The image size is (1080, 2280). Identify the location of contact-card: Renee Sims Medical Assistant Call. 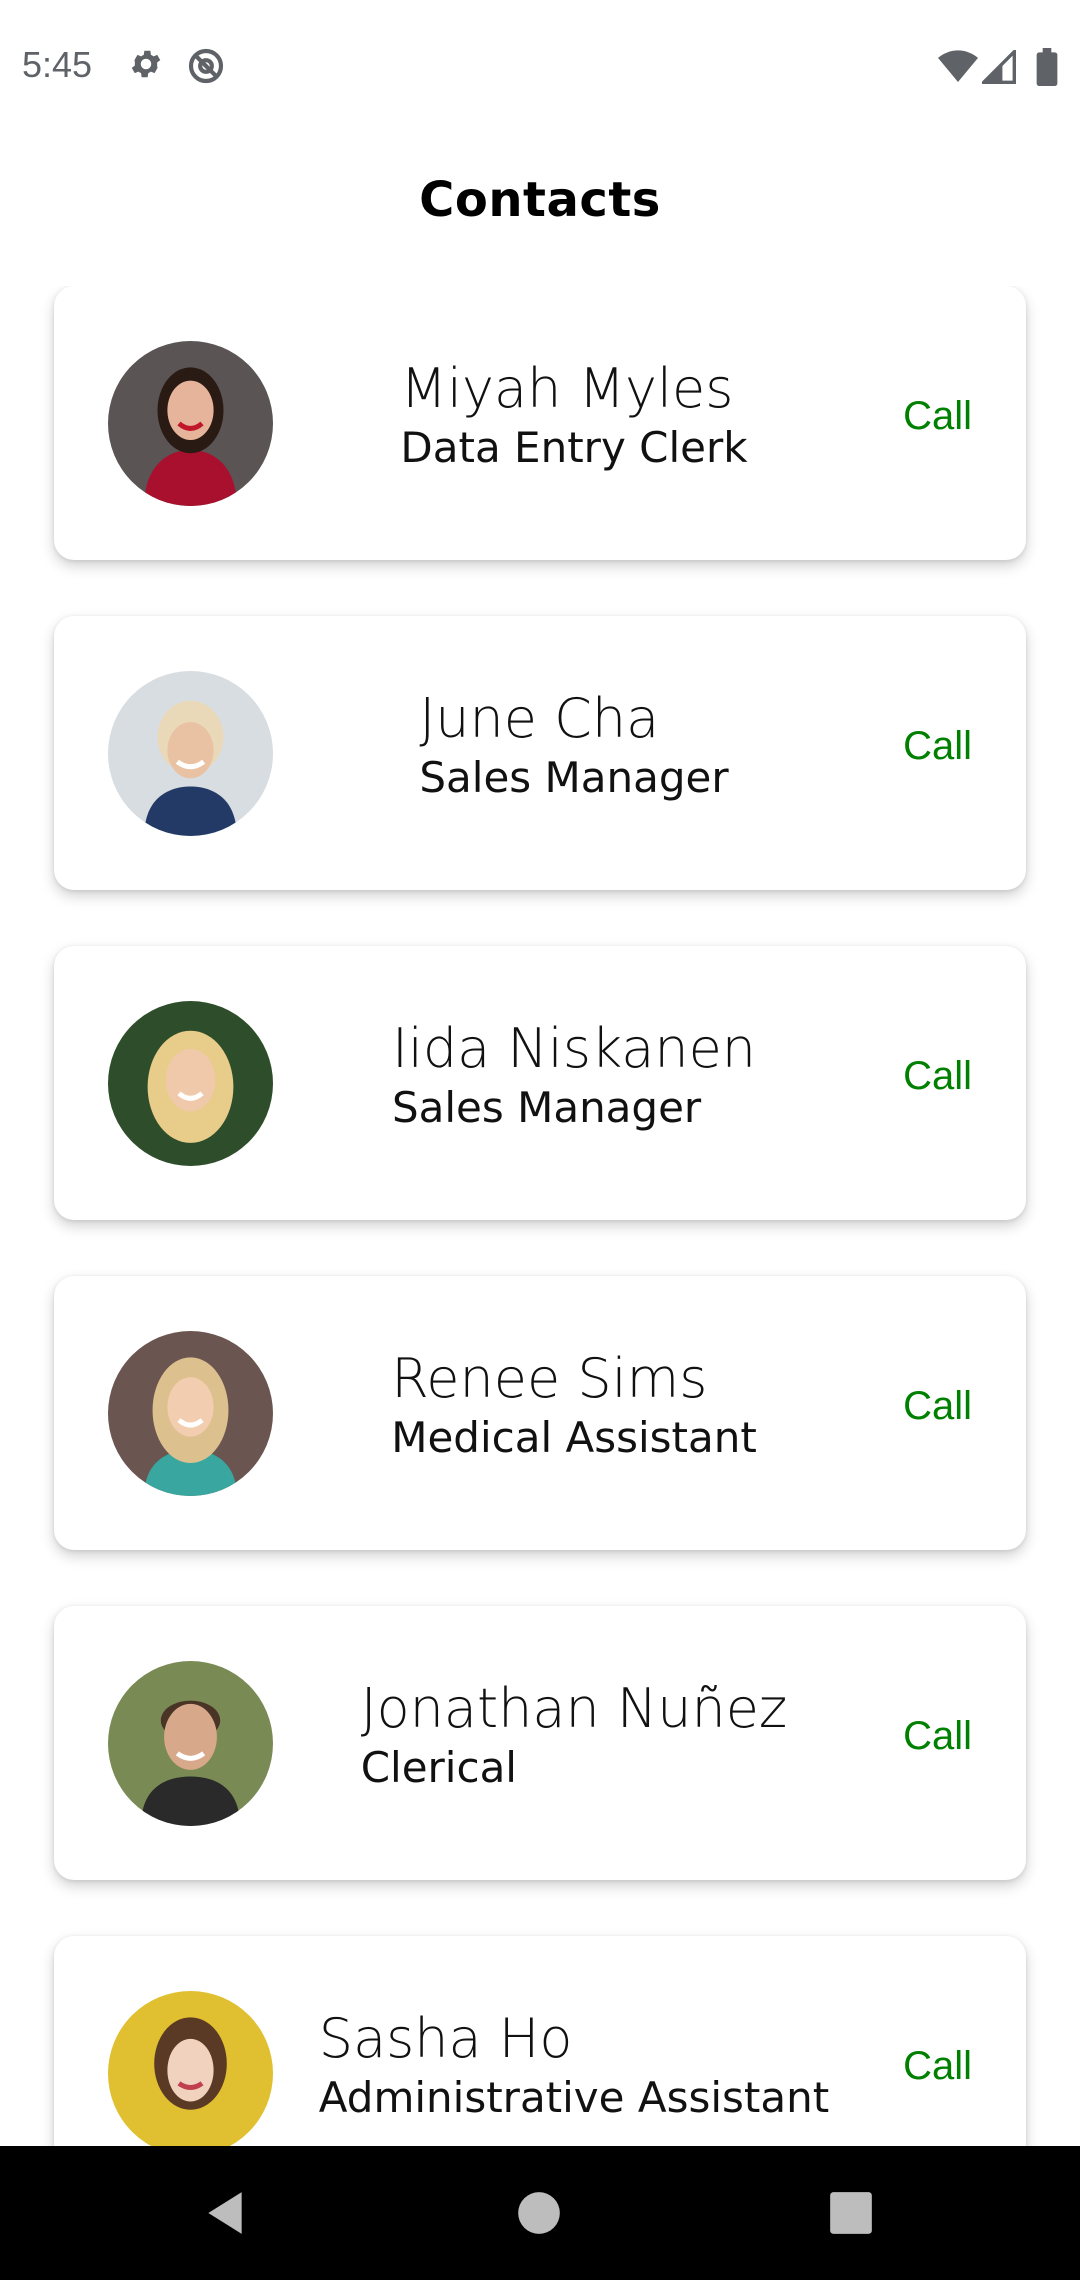
(540, 1413).